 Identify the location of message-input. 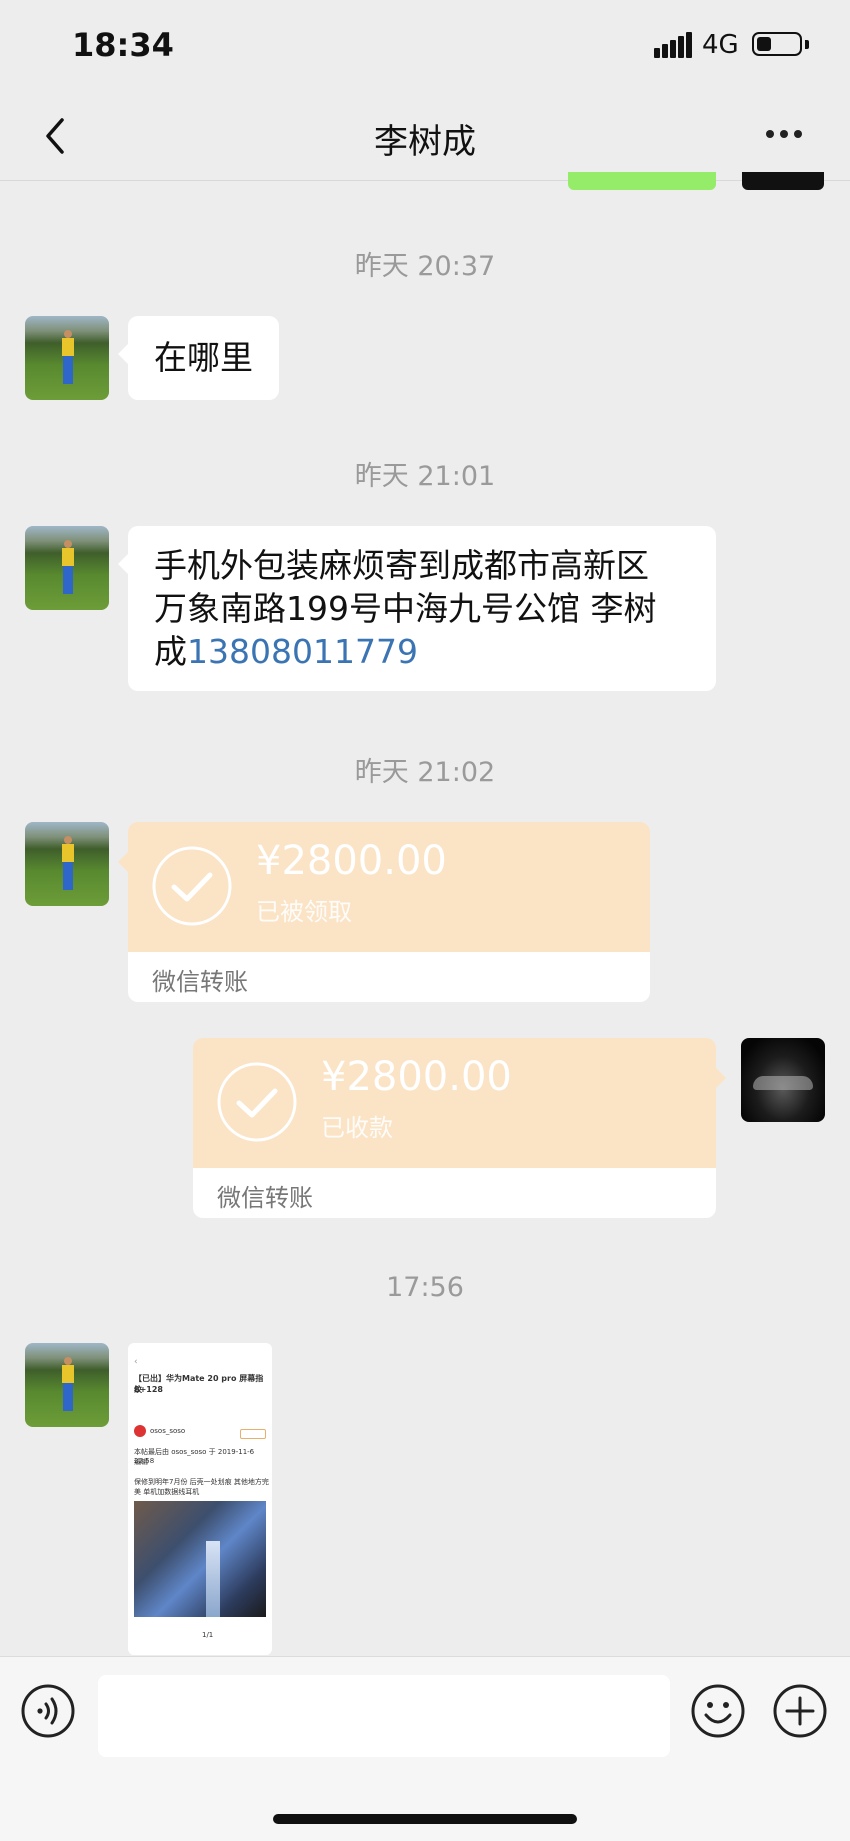
(384, 1716).